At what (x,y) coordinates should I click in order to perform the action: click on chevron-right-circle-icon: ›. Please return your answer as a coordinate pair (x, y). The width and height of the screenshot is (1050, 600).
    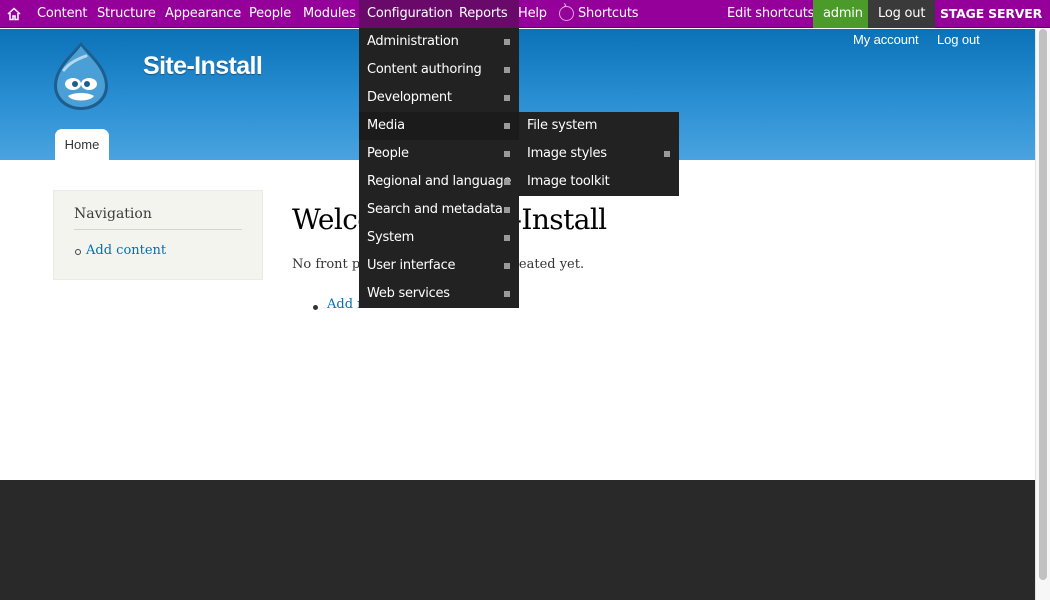
    Looking at the image, I should click on (566, 10).